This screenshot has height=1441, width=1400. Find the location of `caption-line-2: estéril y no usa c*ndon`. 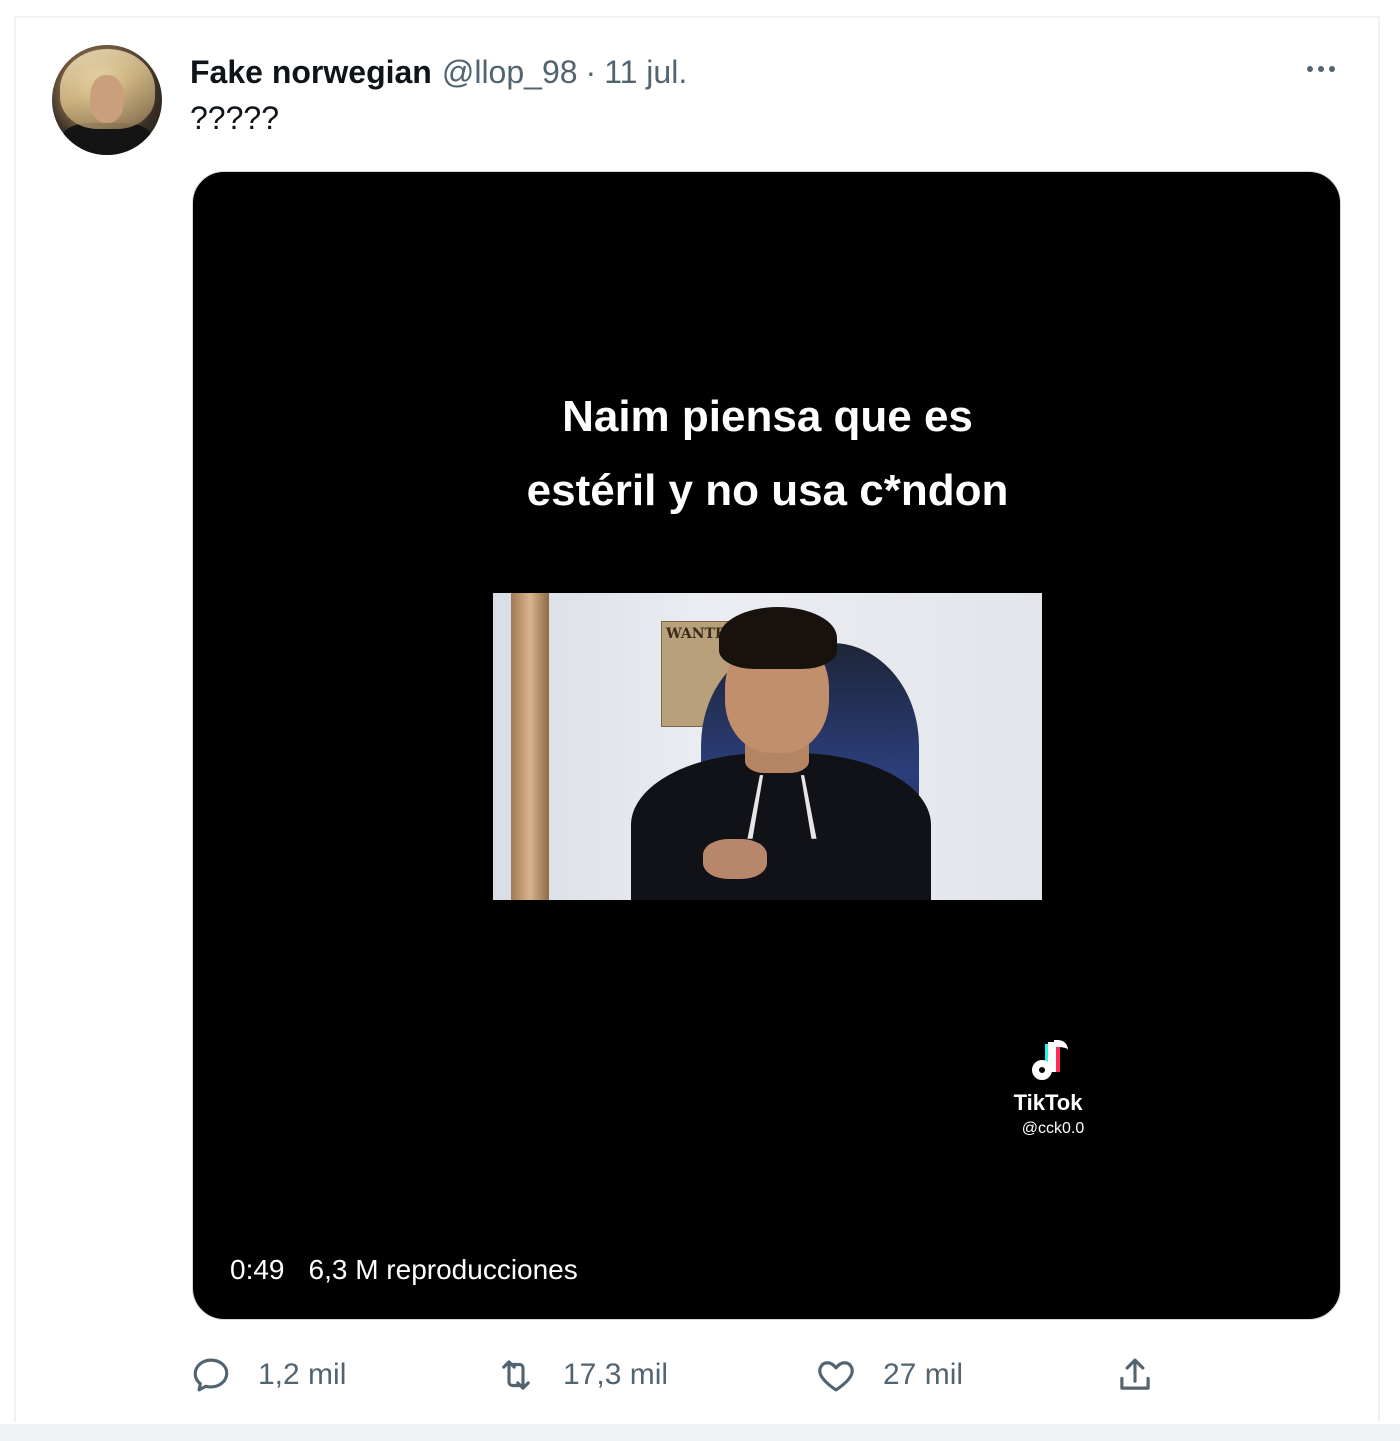

caption-line-2: estéril y no usa c*ndon is located at coordinates (767, 490).